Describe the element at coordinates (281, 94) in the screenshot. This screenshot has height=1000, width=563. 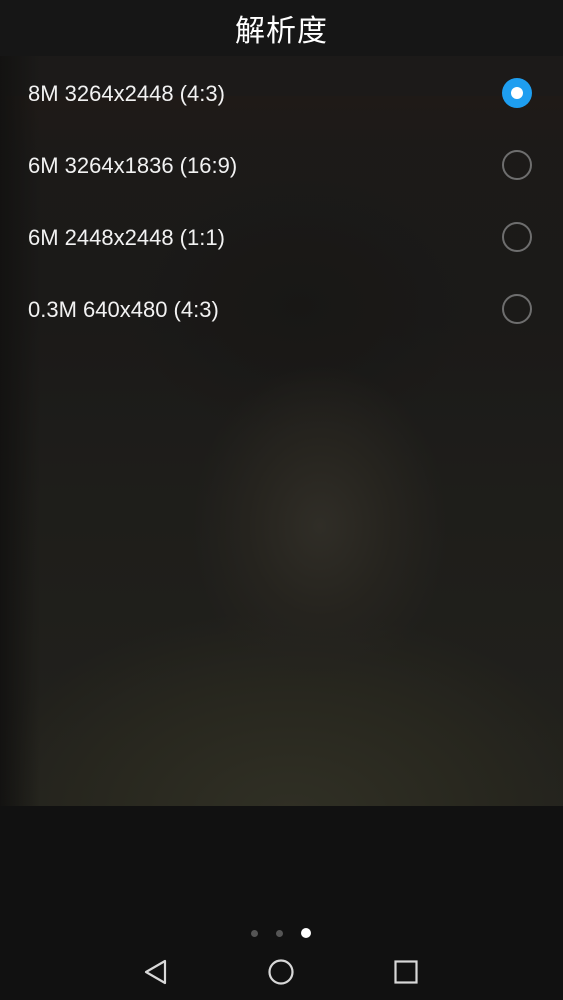
I see `resolution-option-8m-4-3: 8M 3264x2448 (4:3)` at that location.